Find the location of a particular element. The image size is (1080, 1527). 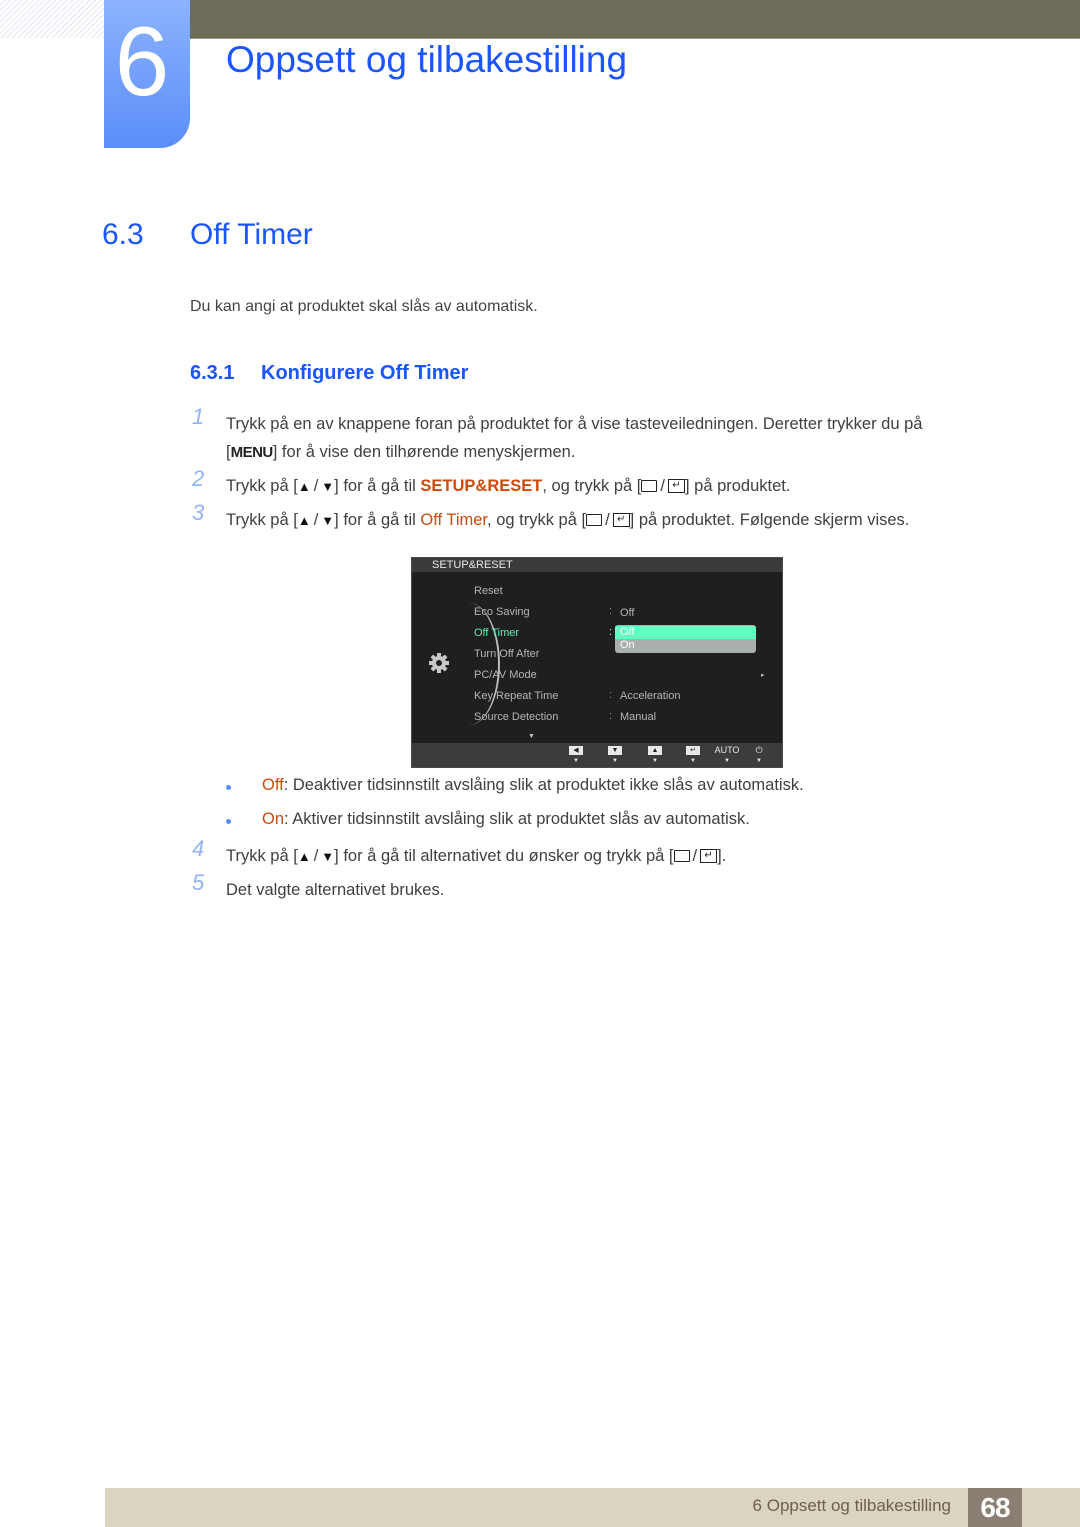

osd-item-eco-saving: Eco Saving is located at coordinates (502, 612).